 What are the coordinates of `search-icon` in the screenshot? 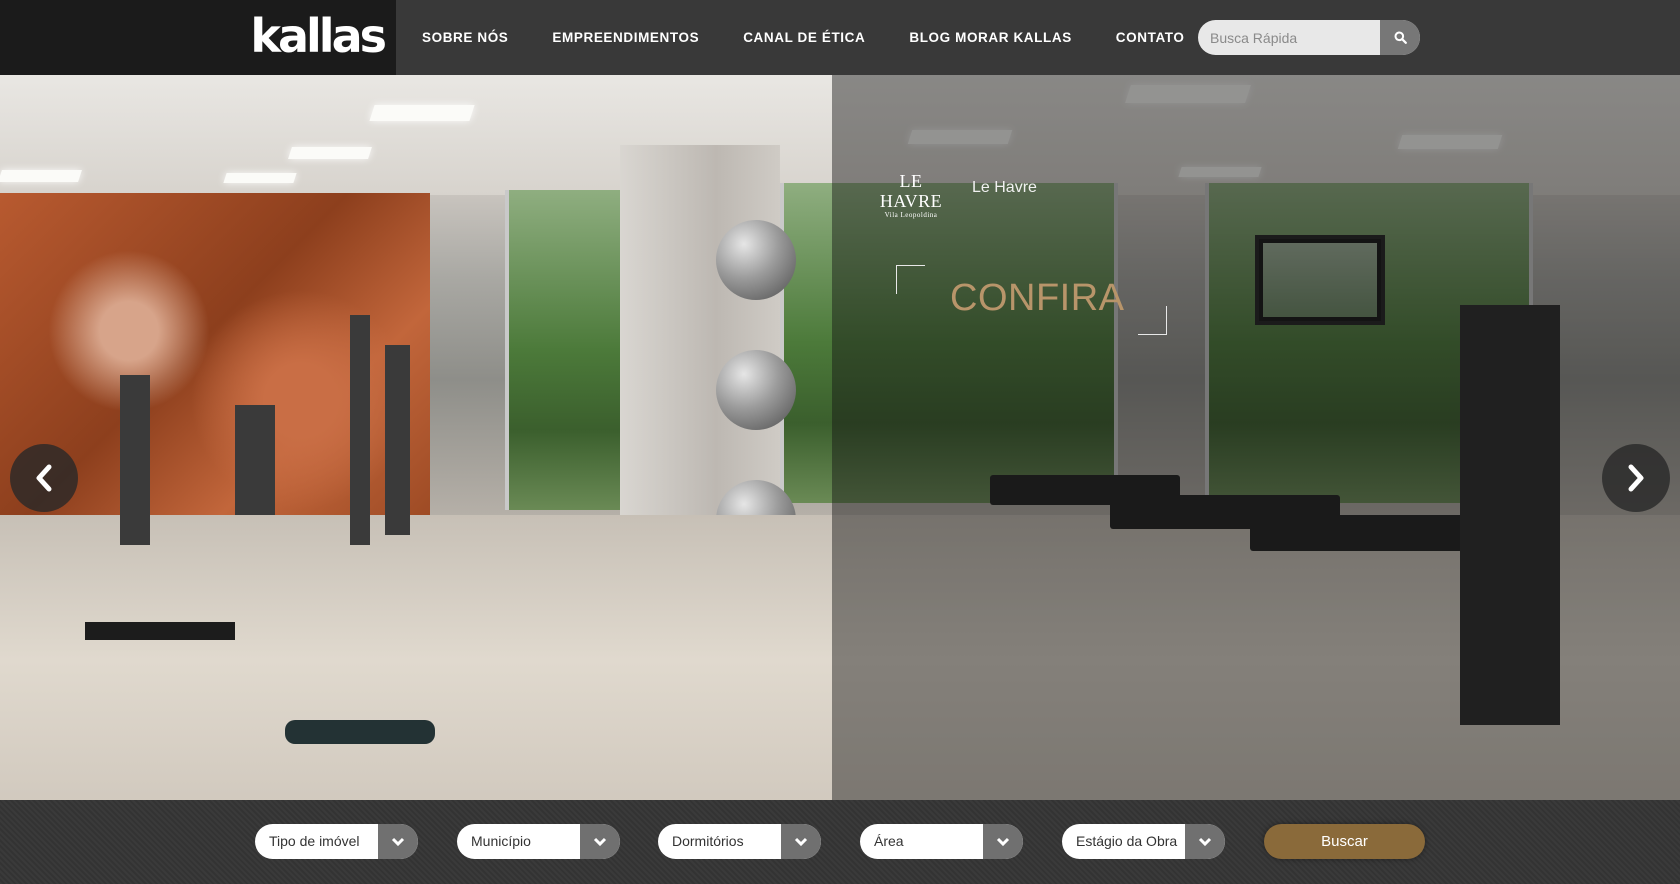 It's located at (1400, 37).